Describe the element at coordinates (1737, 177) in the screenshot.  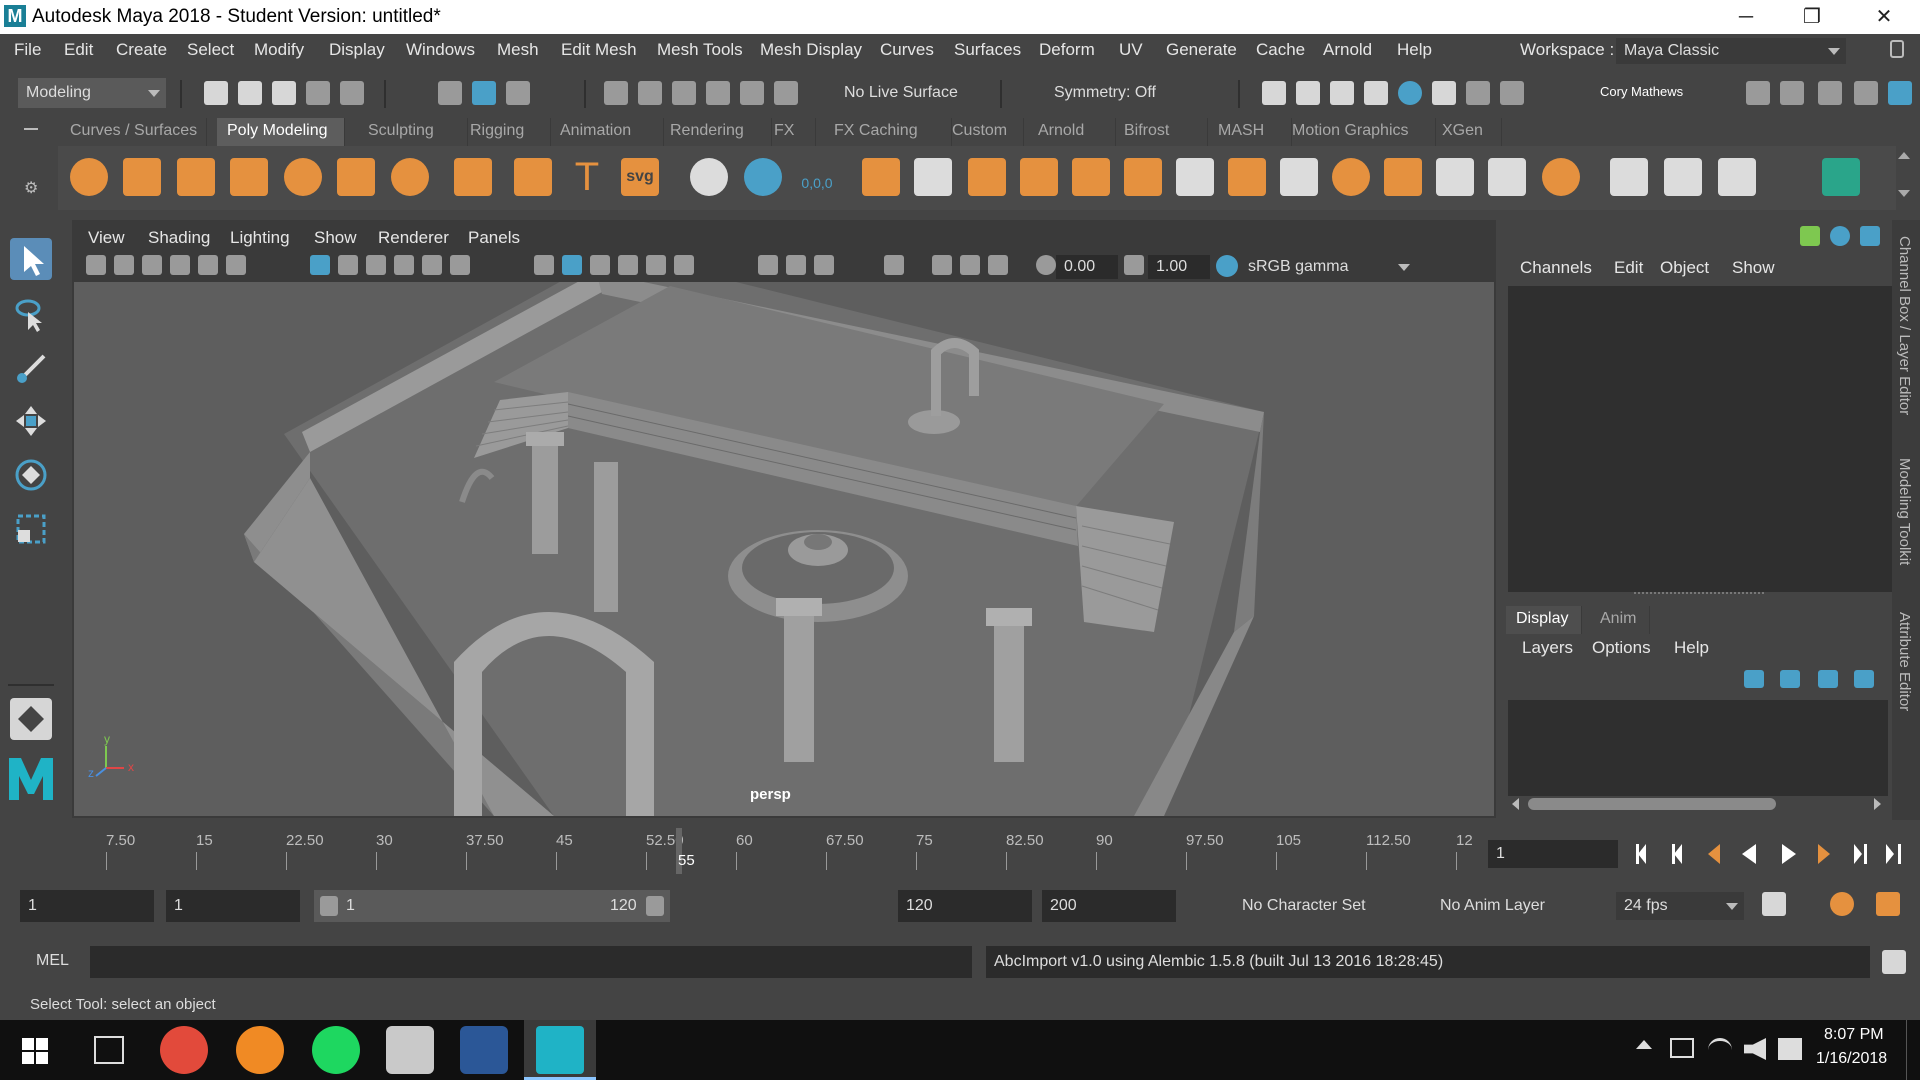
I see `target-weld-icon` at that location.